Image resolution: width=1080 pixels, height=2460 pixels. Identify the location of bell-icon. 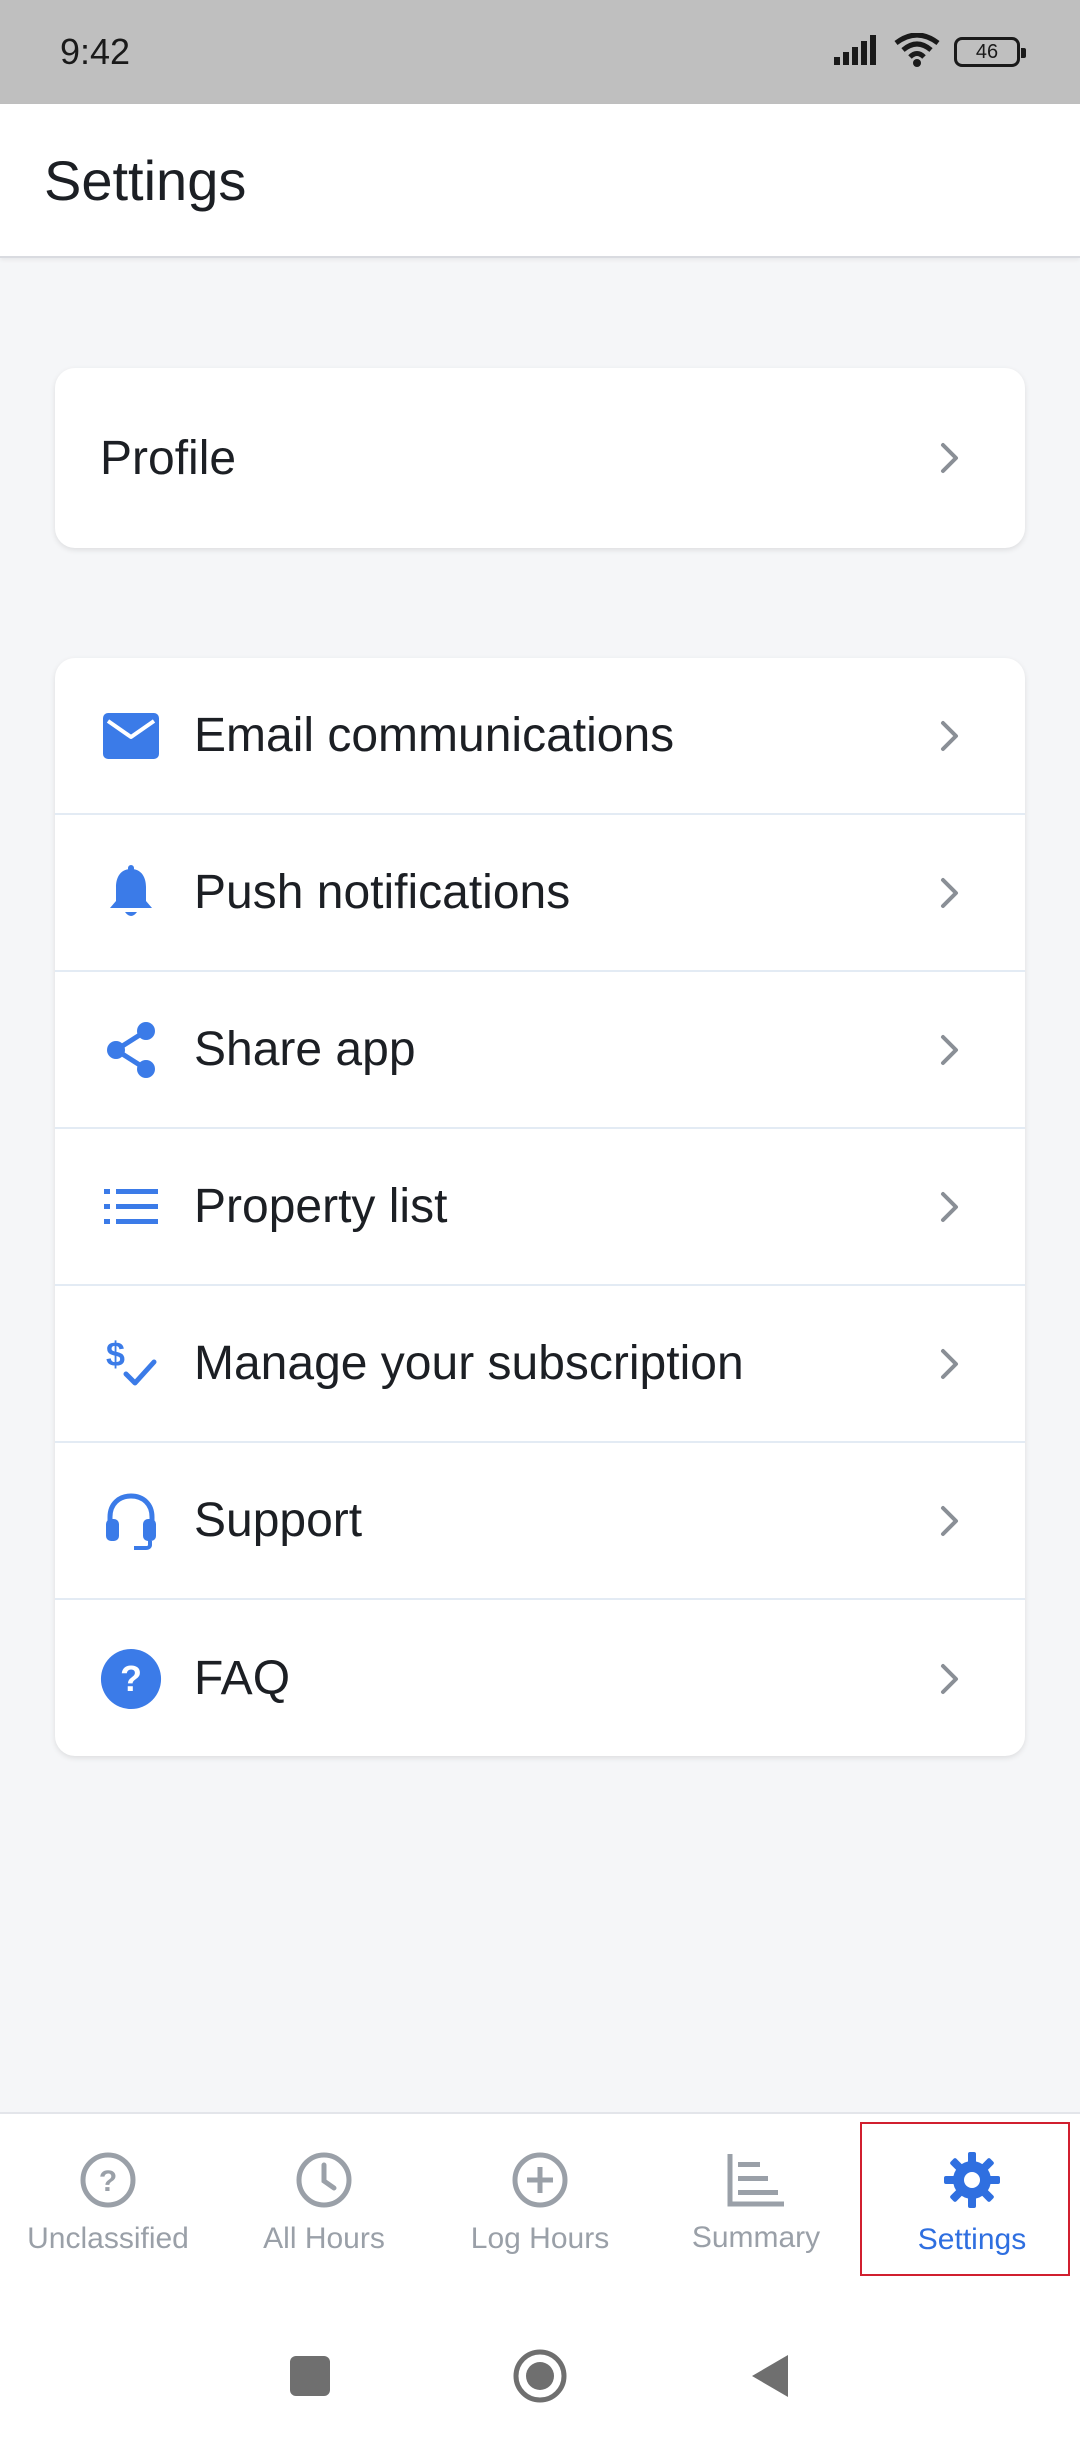
(131, 893).